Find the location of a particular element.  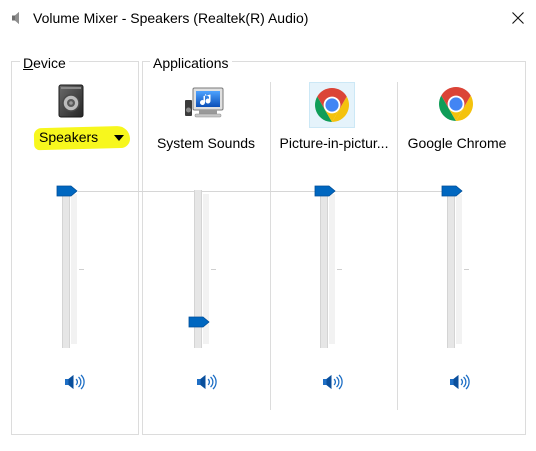

system-sounds-icon is located at coordinates (204, 102).